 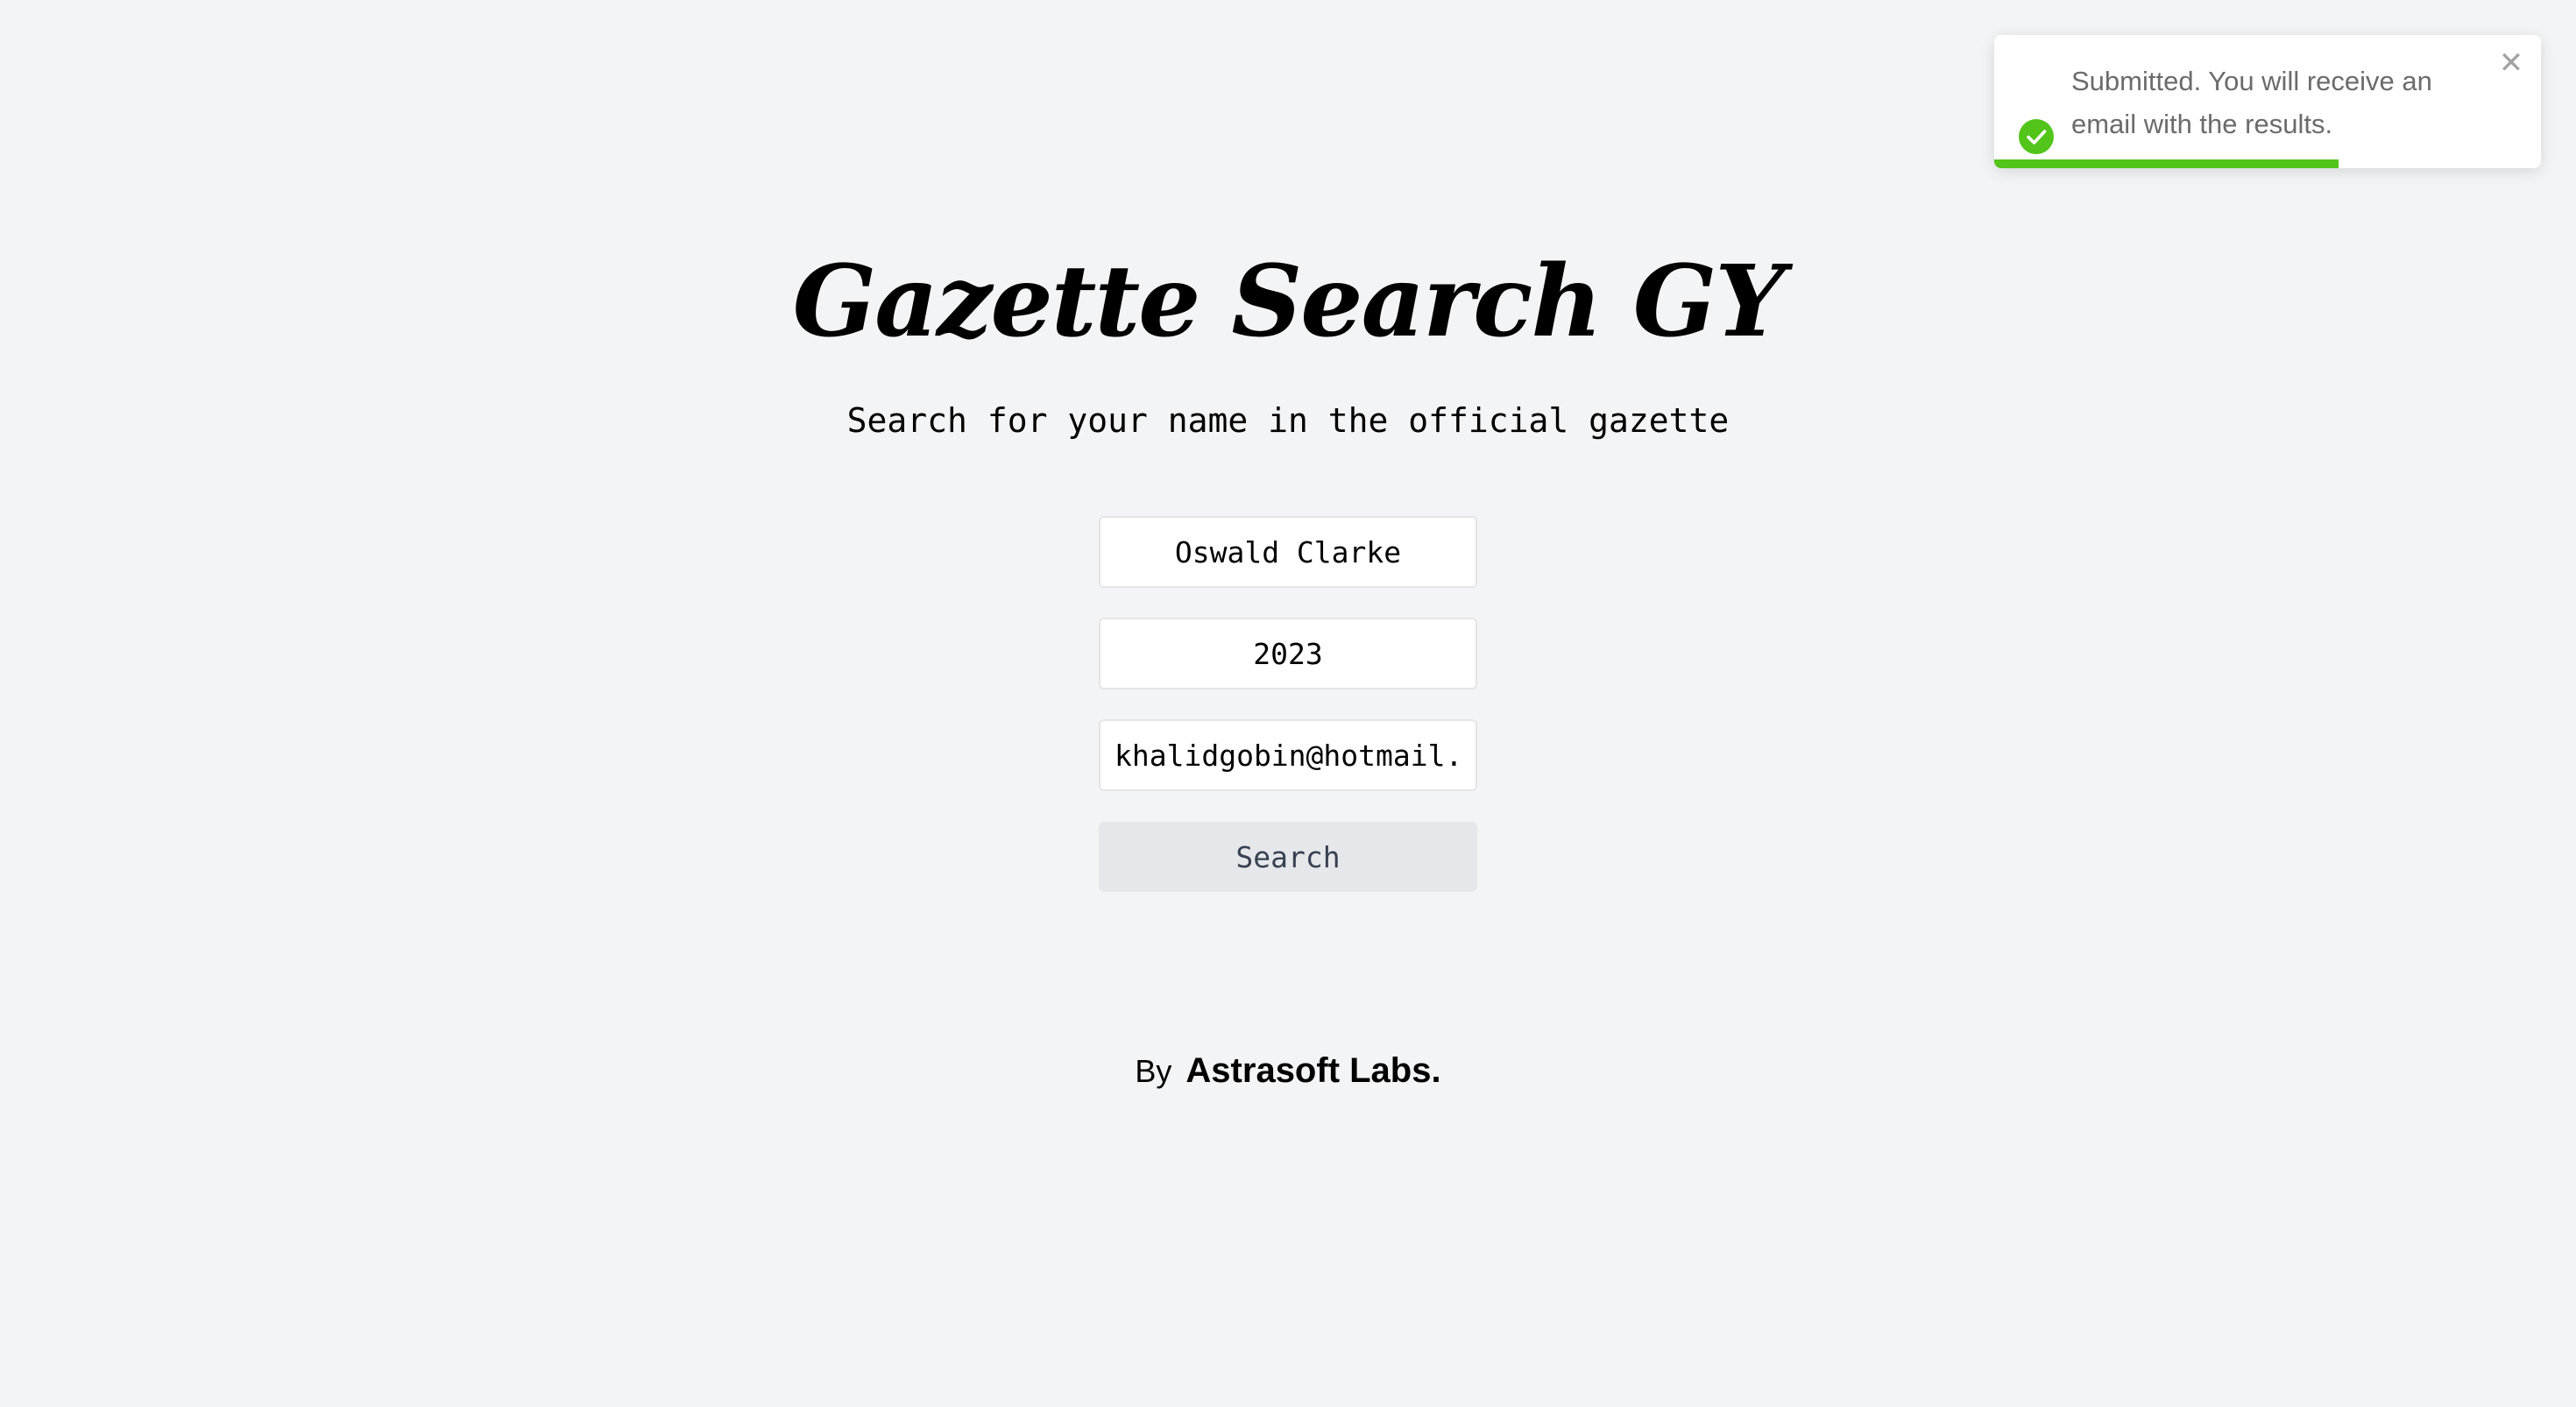 What do you see at coordinates (1288, 755) in the screenshot?
I see `email-input` at bounding box center [1288, 755].